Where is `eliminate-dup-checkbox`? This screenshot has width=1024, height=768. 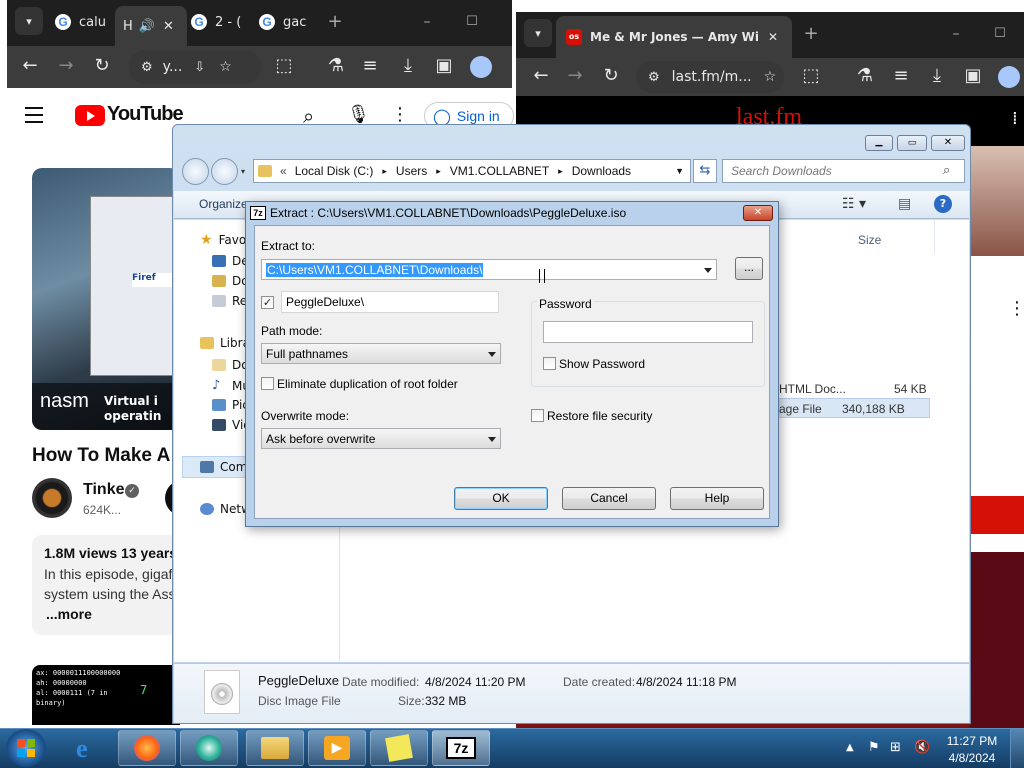 eliminate-dup-checkbox is located at coordinates (267, 383).